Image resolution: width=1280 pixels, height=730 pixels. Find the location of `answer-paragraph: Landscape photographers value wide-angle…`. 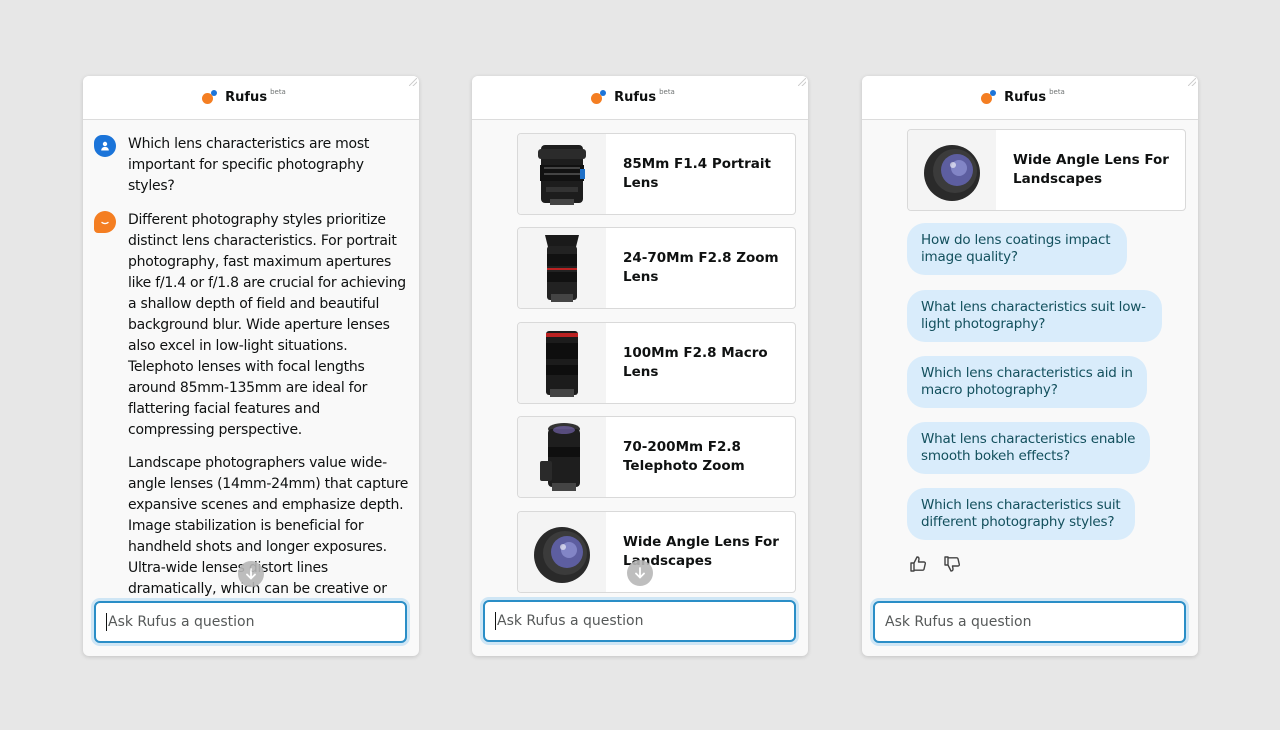

answer-paragraph: Landscape photographers value wide-angle… is located at coordinates (268, 526).